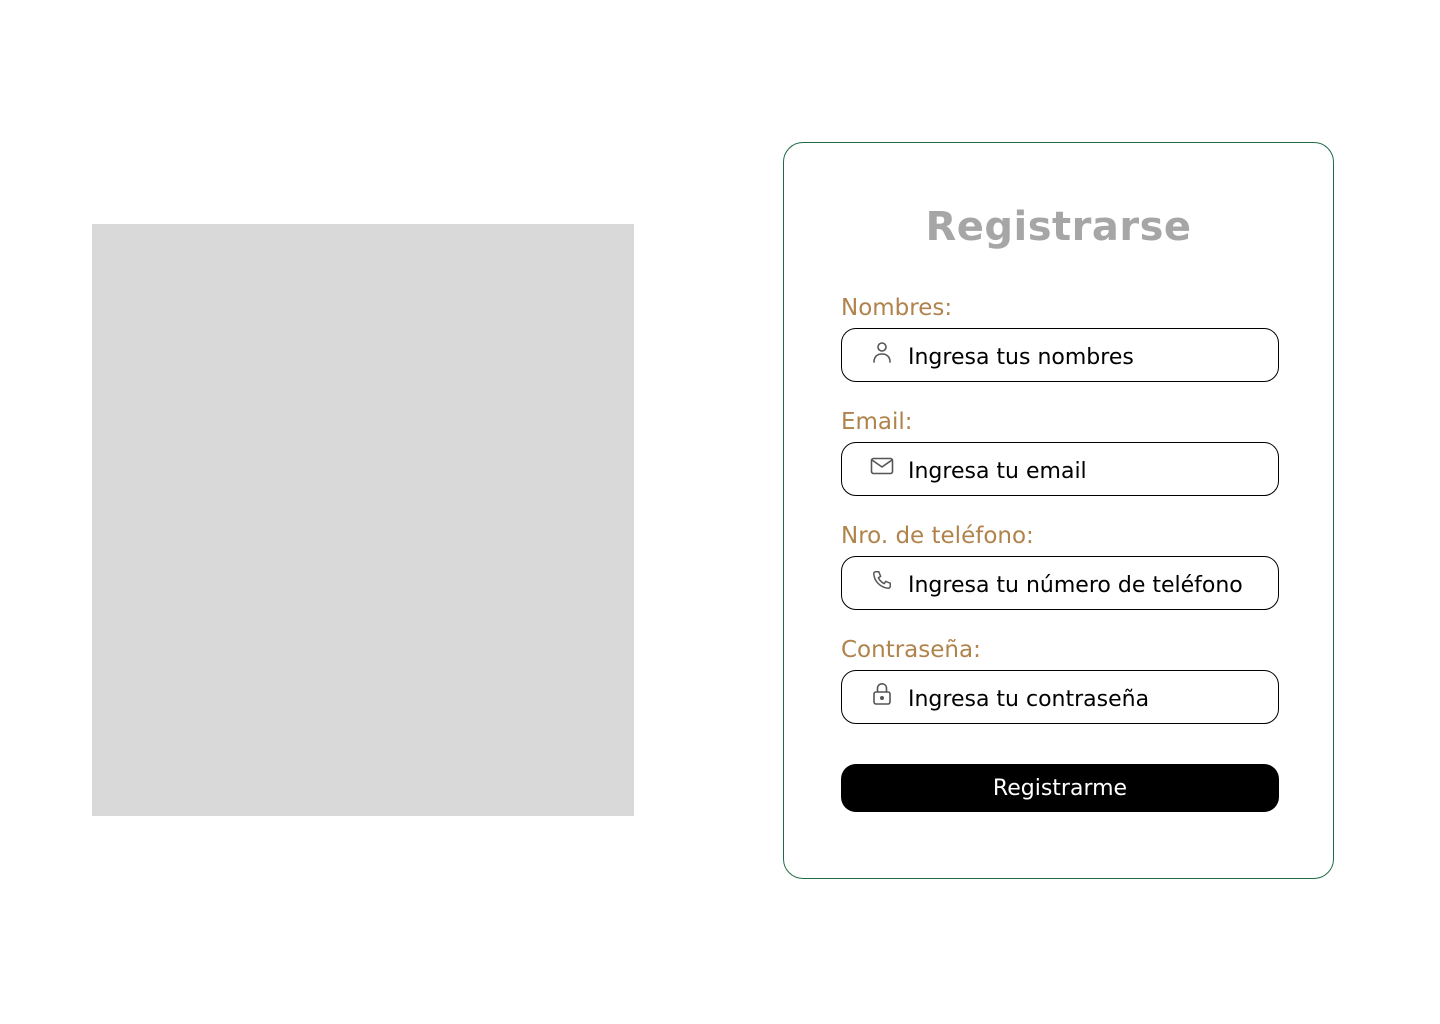 This screenshot has height=1024, width=1440. Describe the element at coordinates (1060, 788) in the screenshot. I see `register-button: Registrarme` at that location.